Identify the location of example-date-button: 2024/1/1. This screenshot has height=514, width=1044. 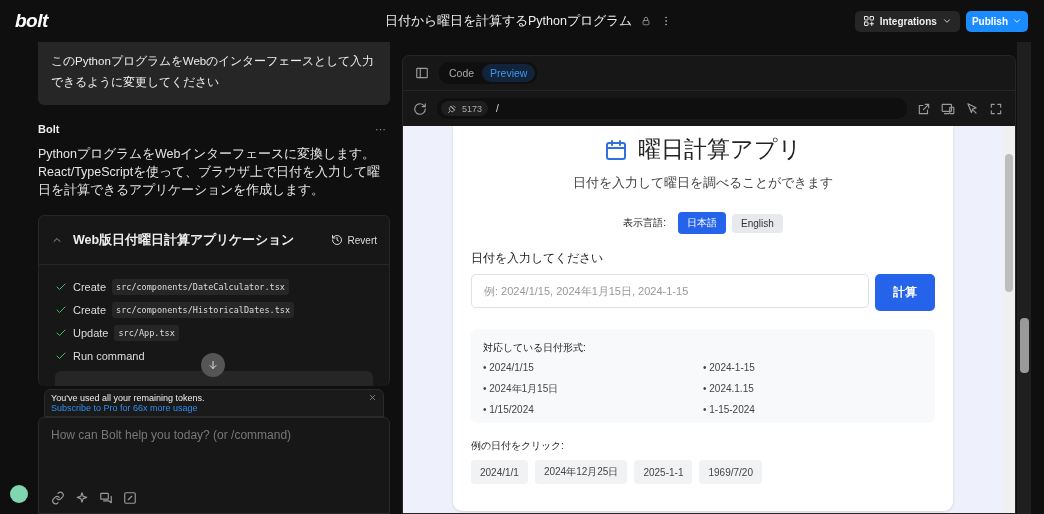
(499, 472).